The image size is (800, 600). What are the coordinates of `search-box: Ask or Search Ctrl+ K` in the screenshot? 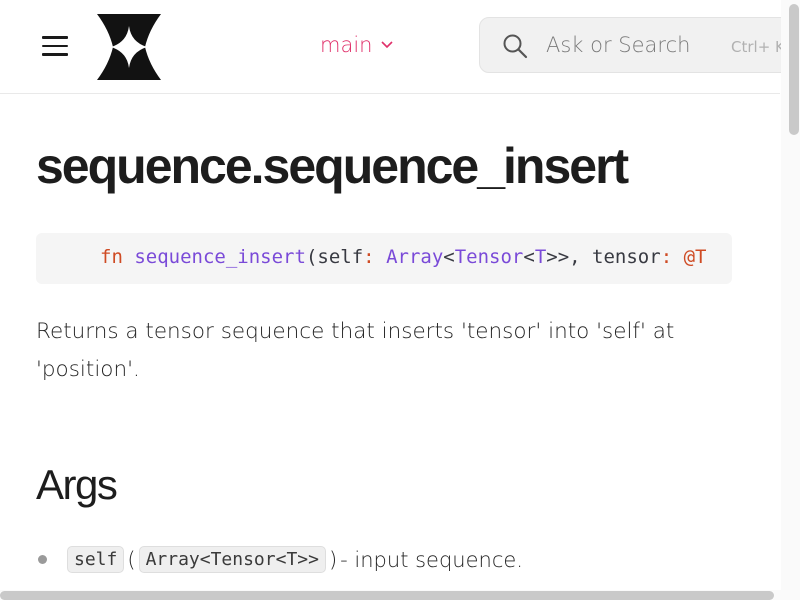 It's located at (639, 45).